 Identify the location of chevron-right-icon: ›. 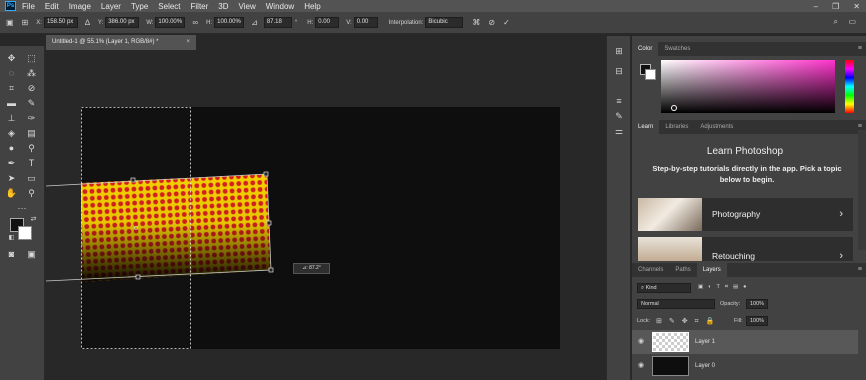
(841, 214).